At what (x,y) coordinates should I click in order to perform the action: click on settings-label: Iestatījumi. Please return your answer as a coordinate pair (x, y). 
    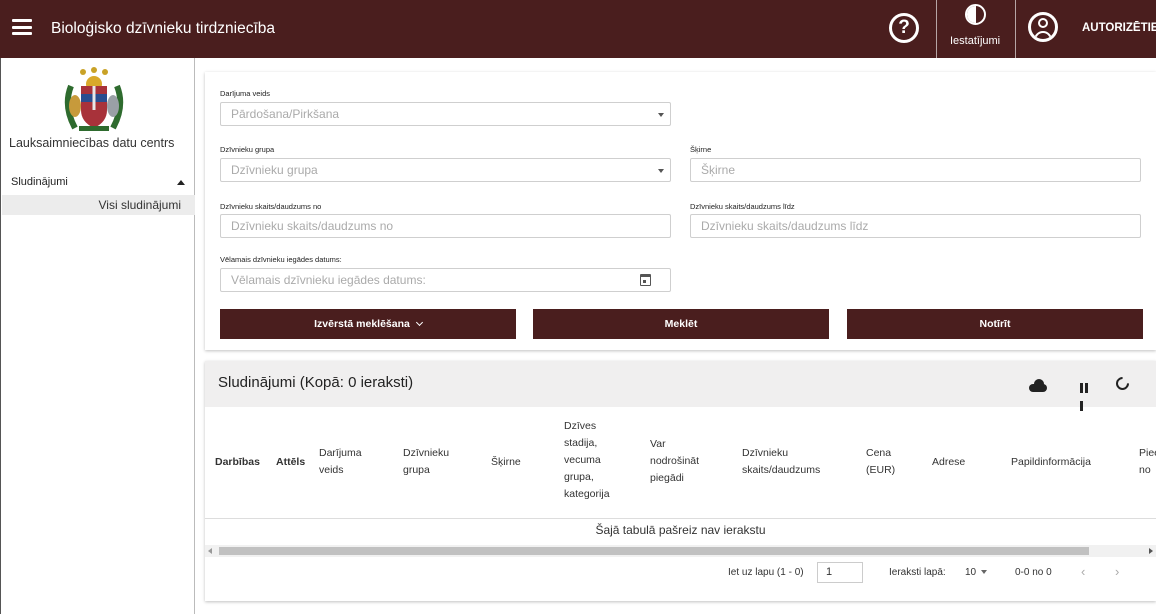
    Looking at the image, I should click on (975, 41).